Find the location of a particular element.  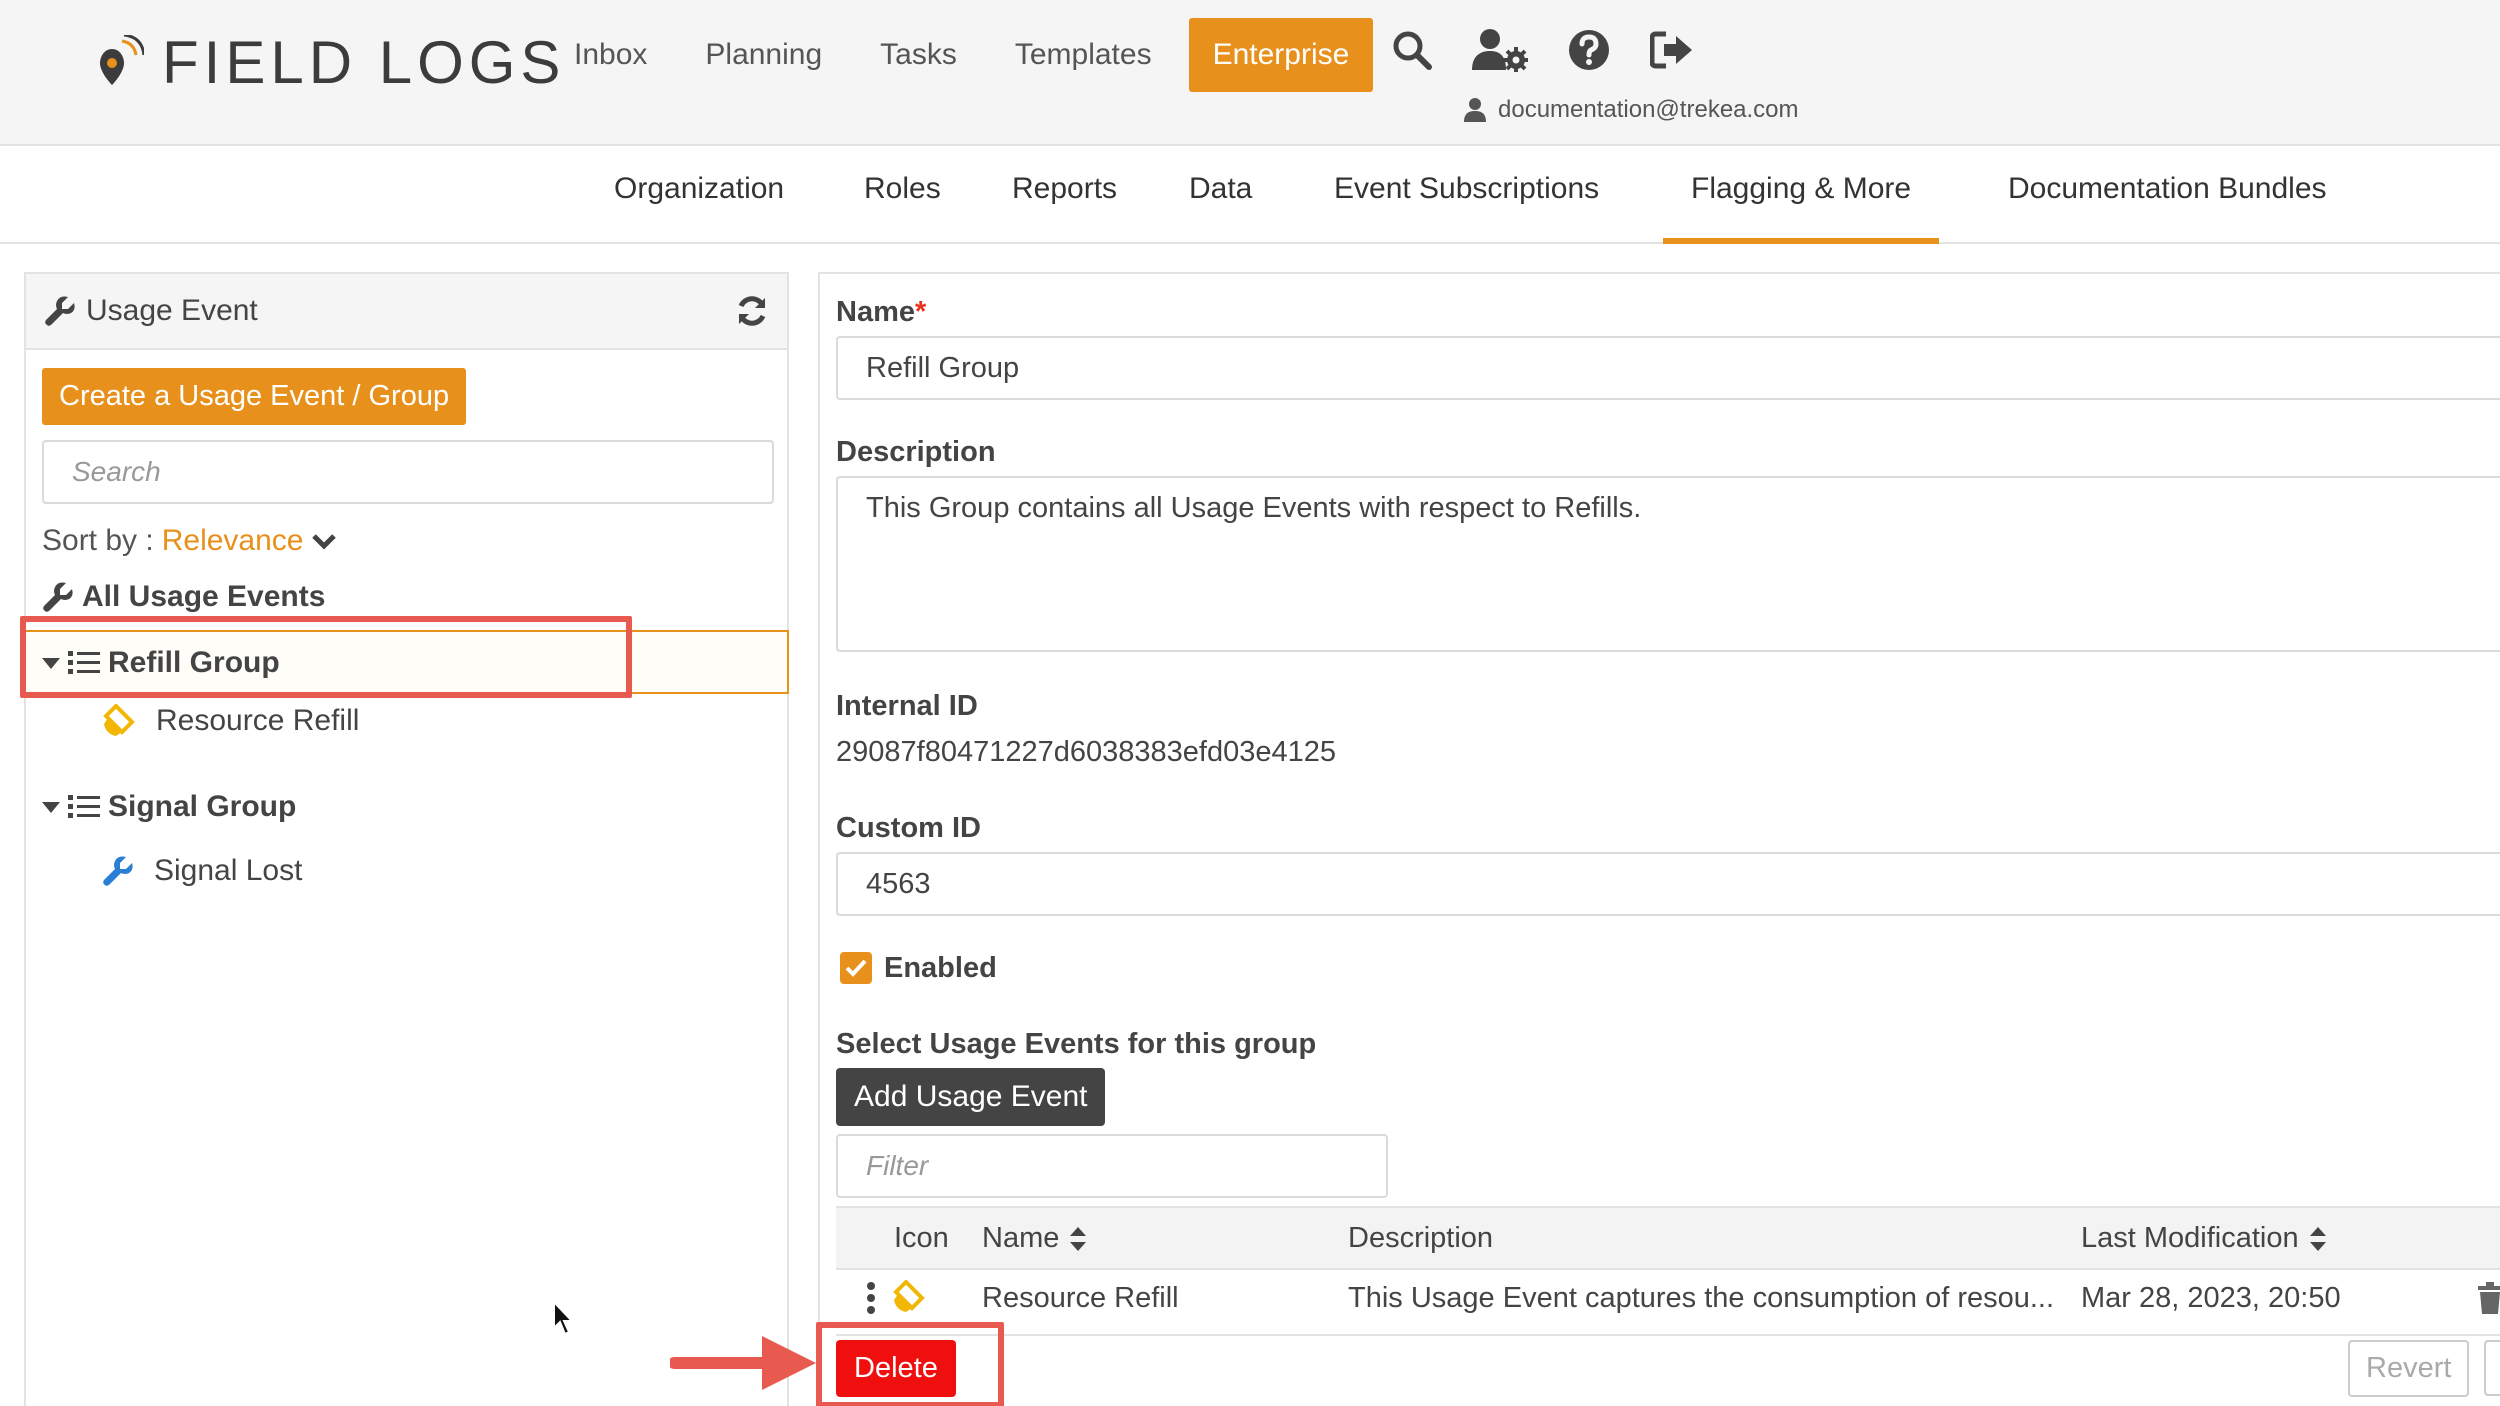

header-icons is located at coordinates (1543, 50).